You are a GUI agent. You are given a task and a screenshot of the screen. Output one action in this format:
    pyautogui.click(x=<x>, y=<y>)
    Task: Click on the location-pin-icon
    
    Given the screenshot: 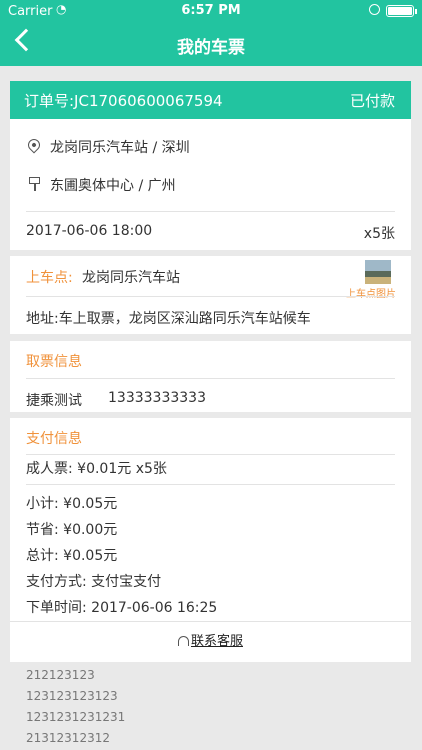 What is the action you would take?
    pyautogui.click(x=34, y=145)
    